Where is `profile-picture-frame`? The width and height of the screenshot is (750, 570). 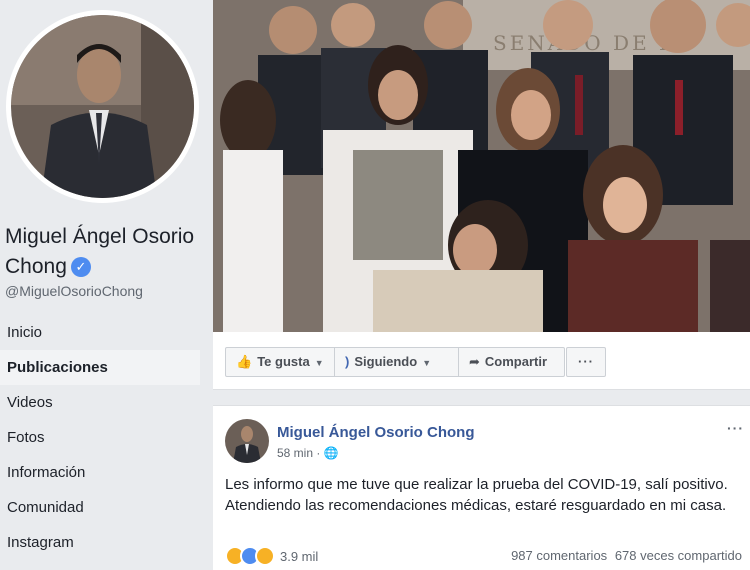
profile-picture-frame is located at coordinates (102, 106).